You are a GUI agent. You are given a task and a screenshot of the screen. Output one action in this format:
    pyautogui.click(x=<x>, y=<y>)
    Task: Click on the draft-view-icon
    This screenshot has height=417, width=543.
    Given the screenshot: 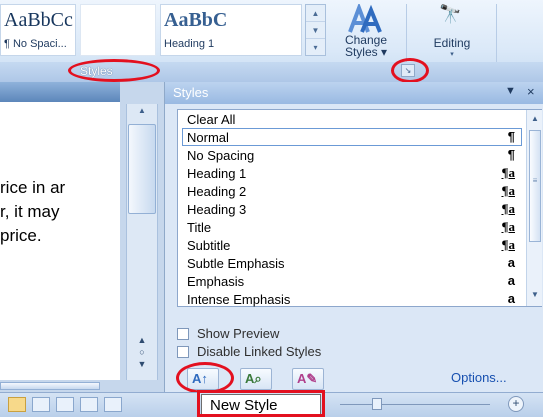 What is the action you would take?
    pyautogui.click(x=113, y=404)
    